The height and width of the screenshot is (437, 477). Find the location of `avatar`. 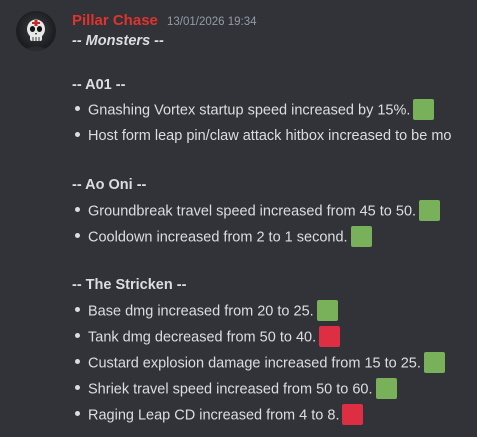

avatar is located at coordinates (36, 31).